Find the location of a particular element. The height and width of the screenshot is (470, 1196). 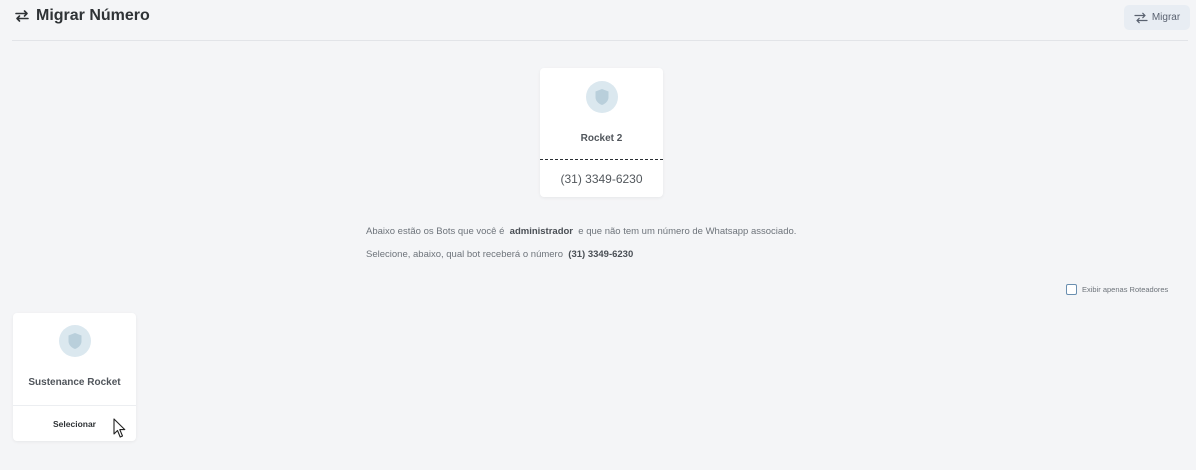

info-text: Abaixo estão os Bots que você é is located at coordinates (435, 231).